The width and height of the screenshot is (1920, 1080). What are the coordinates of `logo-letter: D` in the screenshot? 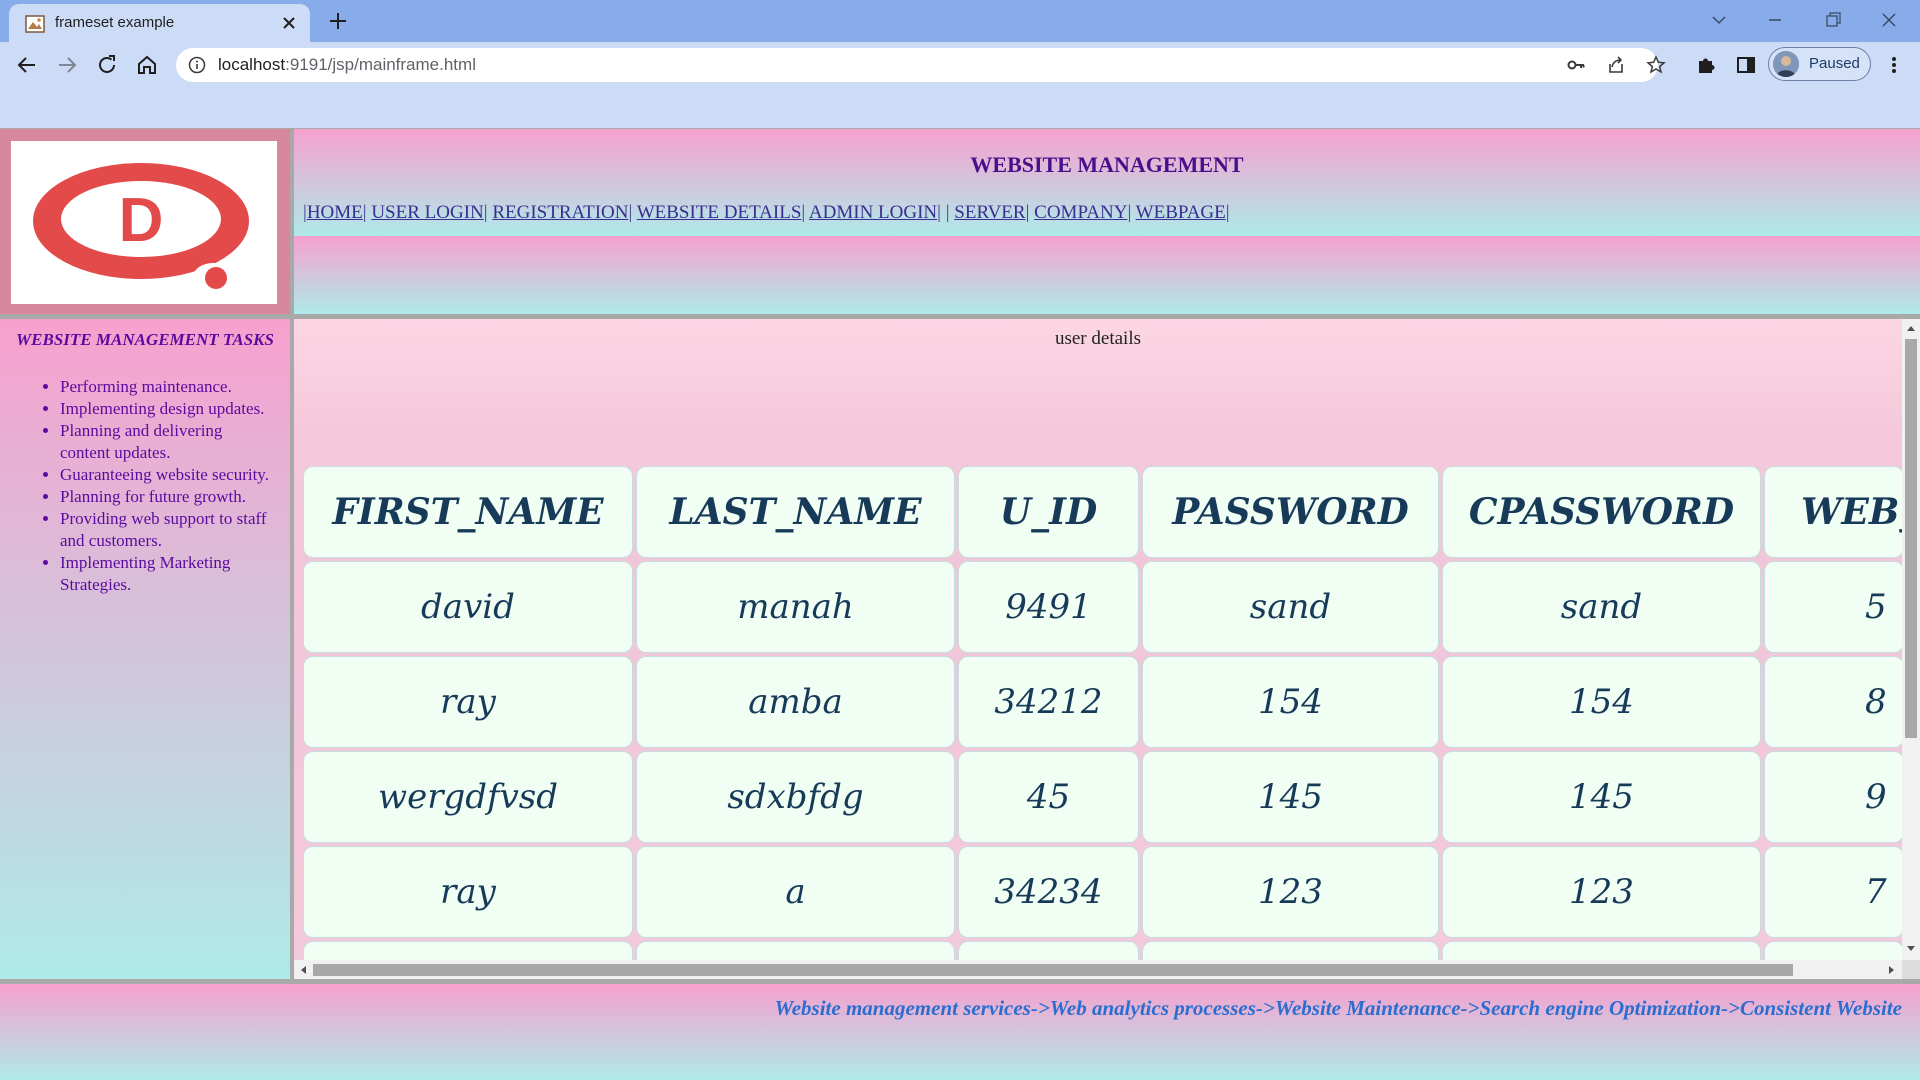 It's located at (141, 220).